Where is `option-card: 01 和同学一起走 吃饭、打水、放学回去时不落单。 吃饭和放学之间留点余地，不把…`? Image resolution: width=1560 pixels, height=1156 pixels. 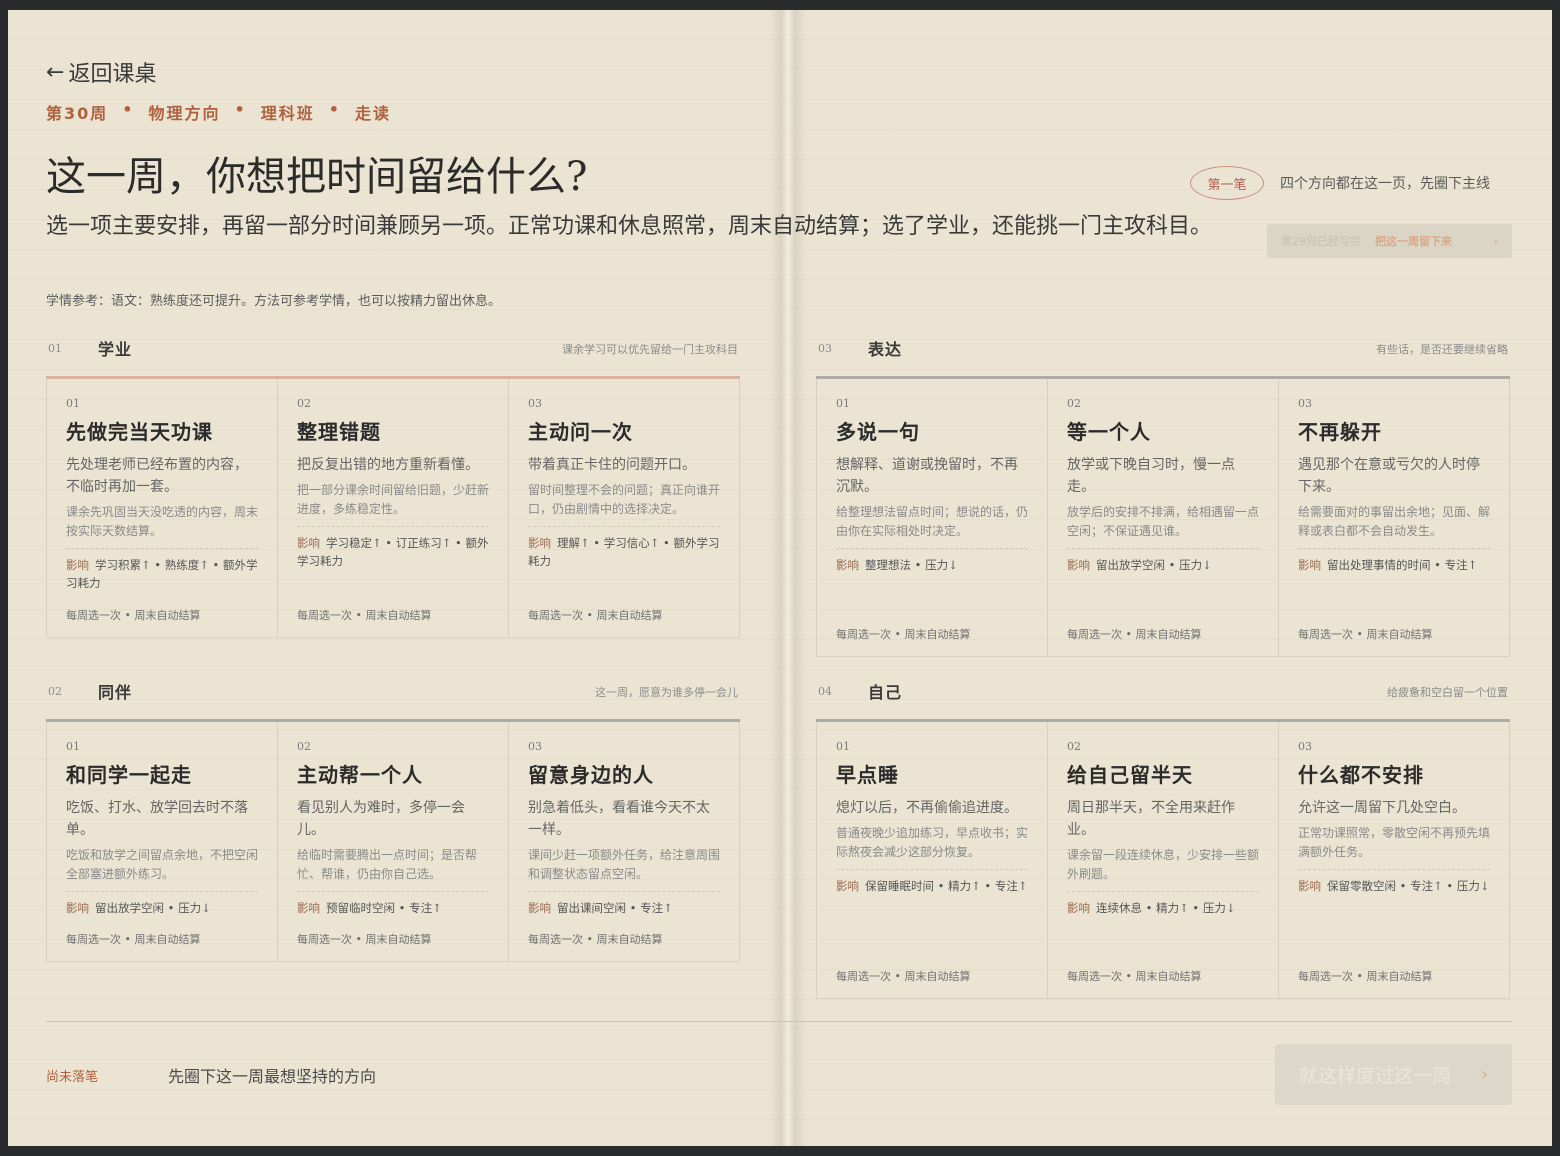
option-card: 01 和同学一起走 吃饭、打水、放学回去时不落单。 吃饭和放学之间留点余地，不把… is located at coordinates (162, 841).